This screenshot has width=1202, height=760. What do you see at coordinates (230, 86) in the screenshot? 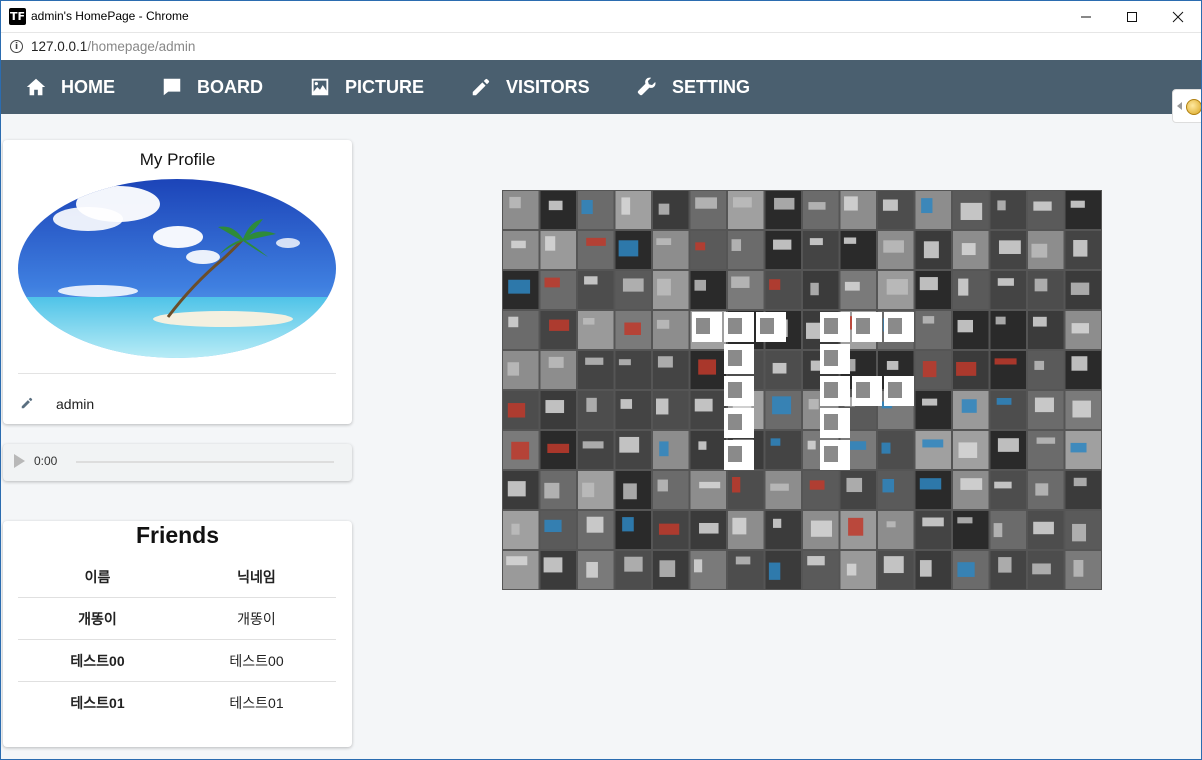
I see `nav-board-label: BOARD` at bounding box center [230, 86].